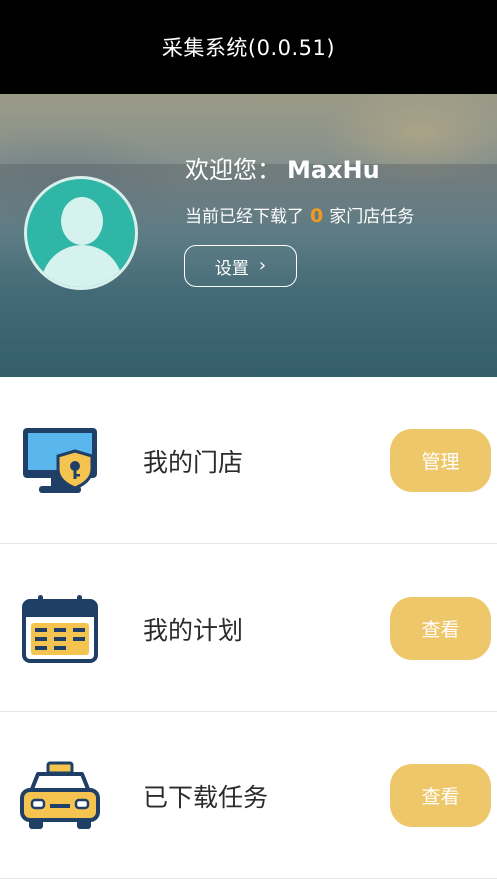  Describe the element at coordinates (193, 630) in the screenshot. I see `menu-label-plans: 我的计划` at that location.